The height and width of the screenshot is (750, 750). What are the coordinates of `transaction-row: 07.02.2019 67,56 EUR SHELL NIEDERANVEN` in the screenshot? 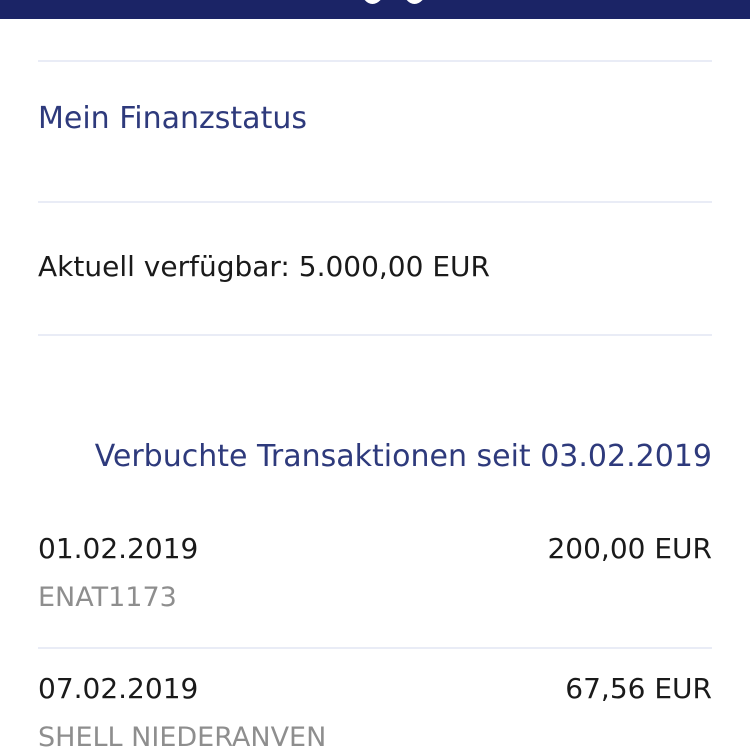 It's located at (375, 711).